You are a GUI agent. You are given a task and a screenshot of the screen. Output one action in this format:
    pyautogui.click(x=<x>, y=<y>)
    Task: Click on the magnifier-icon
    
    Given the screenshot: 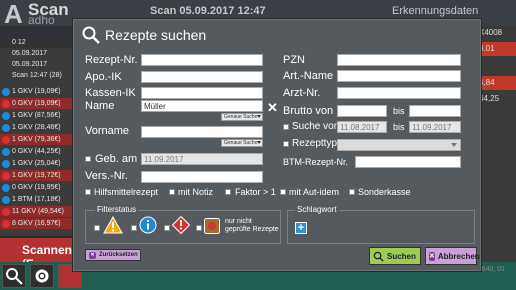 What is the action you would take?
    pyautogui.click(x=14, y=276)
    